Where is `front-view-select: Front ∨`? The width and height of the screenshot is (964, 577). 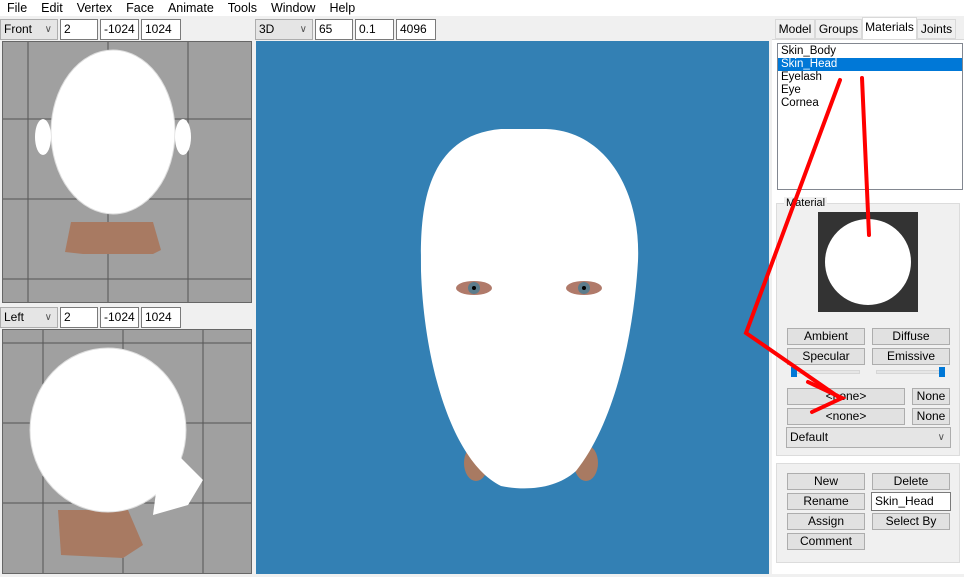 front-view-select: Front ∨ is located at coordinates (29, 29).